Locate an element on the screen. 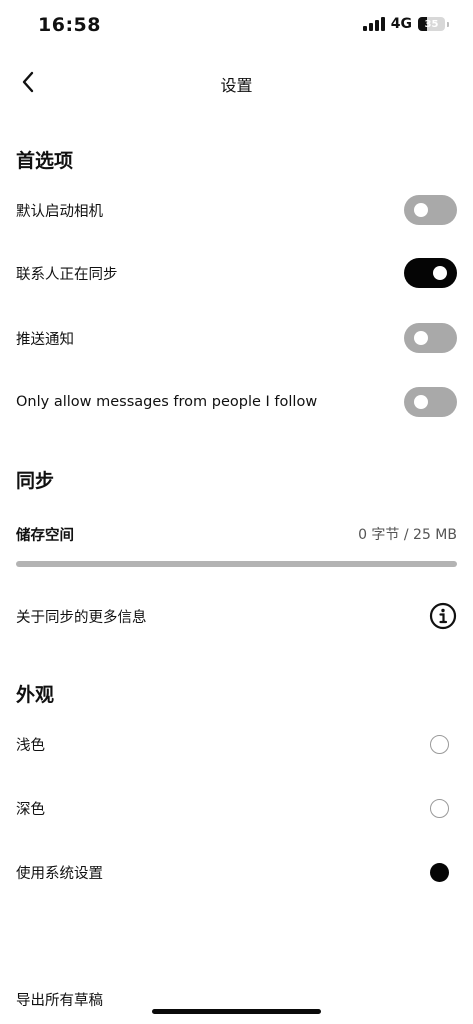 This screenshot has width=473, height=1024. status-indicators: 4G 35 is located at coordinates (405, 24).